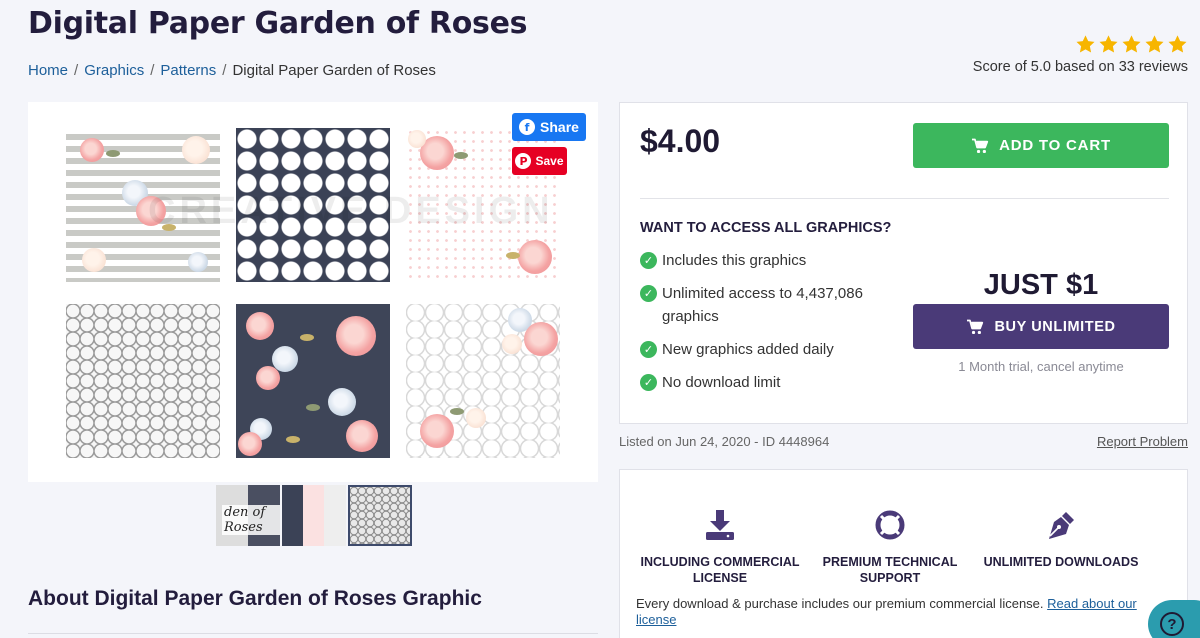 This screenshot has height=638, width=1200. What do you see at coordinates (724, 441) in the screenshot?
I see `listing-info: Listed on Jun 24, 2020 - ID 4448964` at bounding box center [724, 441].